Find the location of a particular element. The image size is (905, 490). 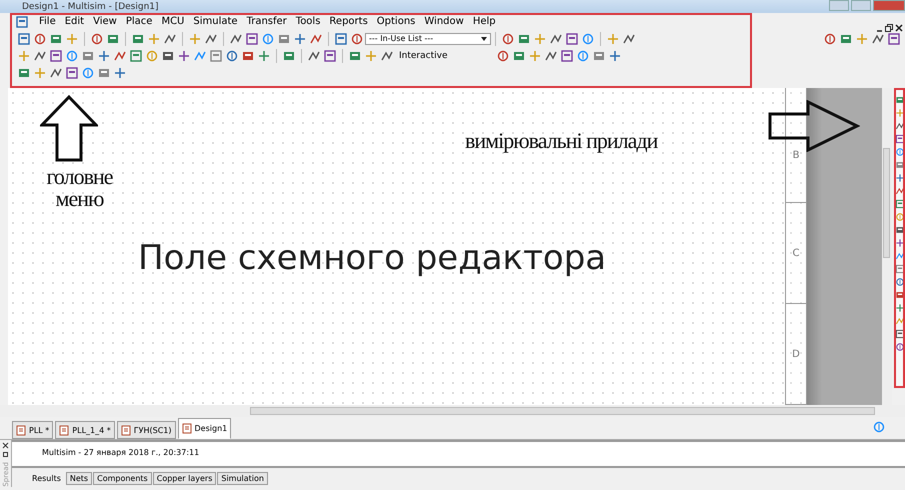

border-letter: C is located at coordinates (796, 253).